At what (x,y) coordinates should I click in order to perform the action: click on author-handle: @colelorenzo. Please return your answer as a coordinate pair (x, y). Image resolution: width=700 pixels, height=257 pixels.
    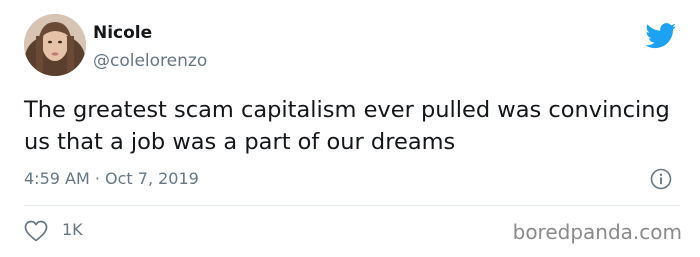
    Looking at the image, I should click on (150, 61).